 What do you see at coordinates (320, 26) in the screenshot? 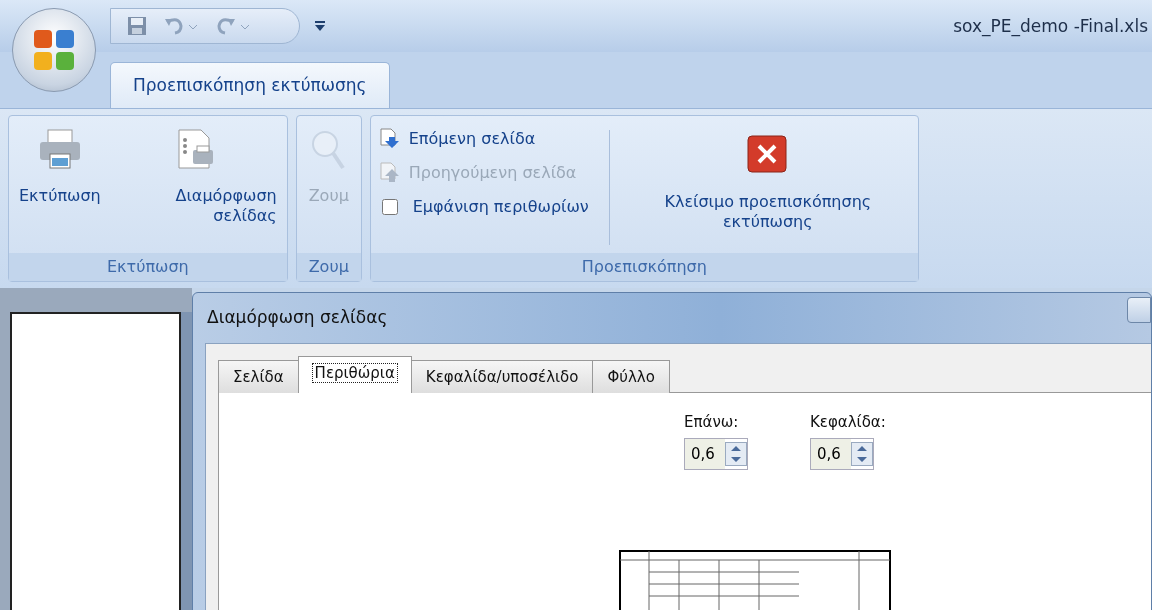
I see `customize-icon` at bounding box center [320, 26].